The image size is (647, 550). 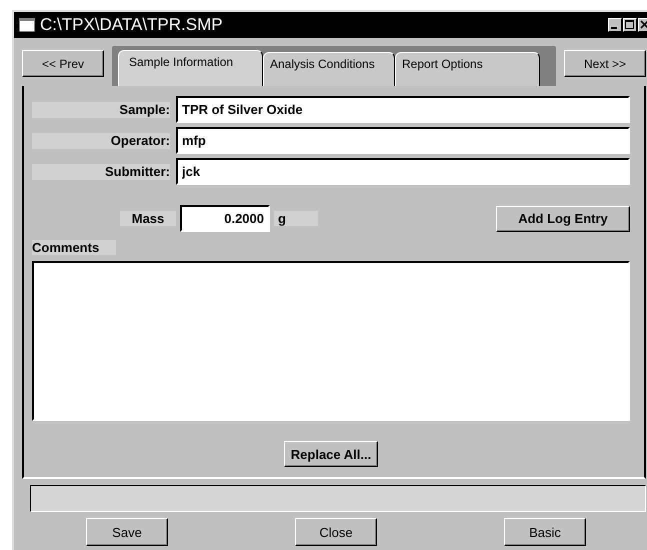 I want to click on input-field: jck, so click(x=403, y=171).